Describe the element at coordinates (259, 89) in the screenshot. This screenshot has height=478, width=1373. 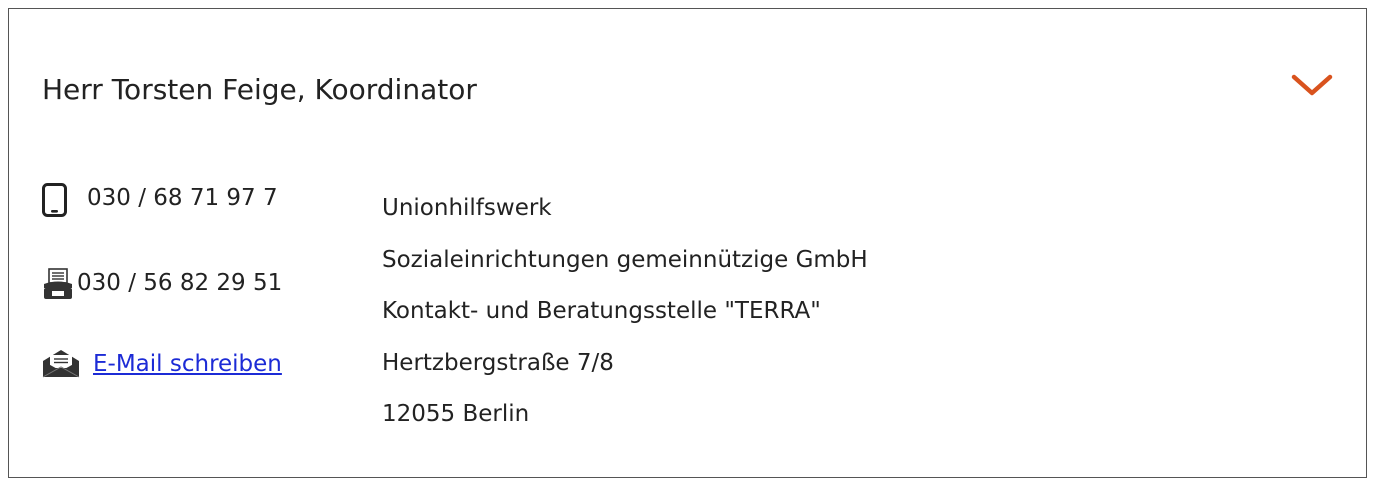
I see `contact-title: Herr Torsten Feige, Koordinator` at that location.